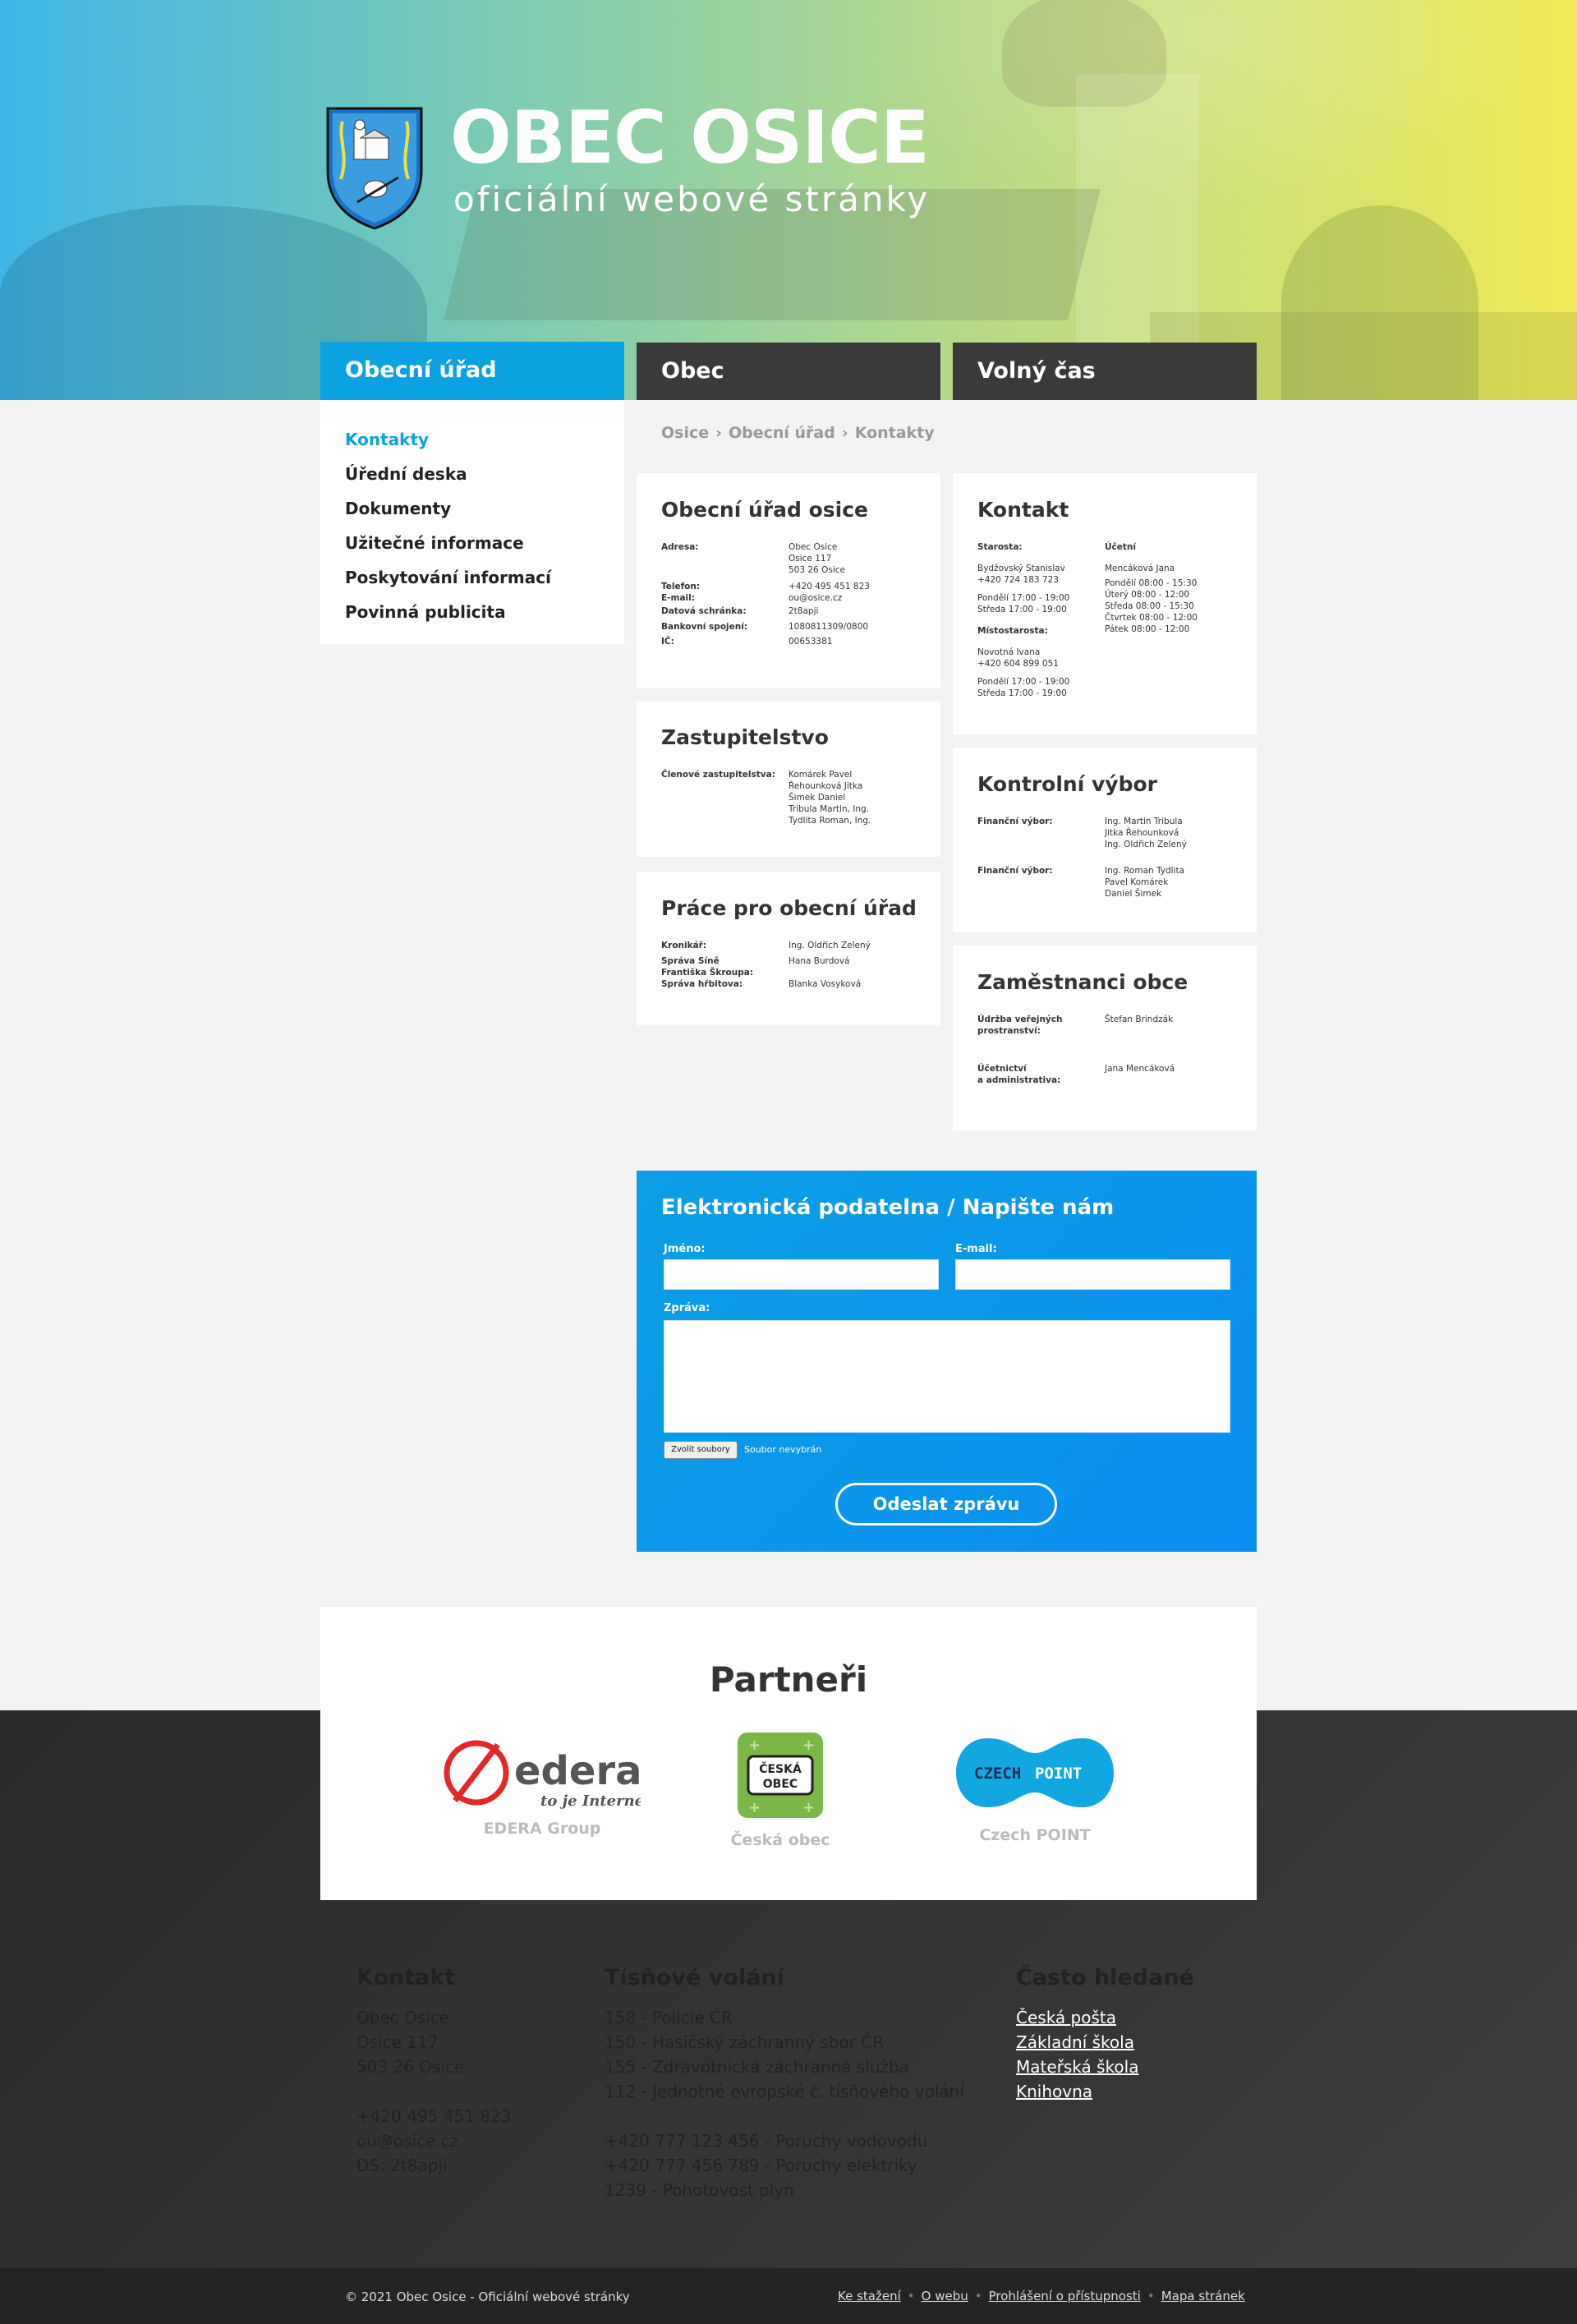 The width and height of the screenshot is (1577, 2324). Describe the element at coordinates (945, 2296) in the screenshot. I see `link-o-webu: O webu` at that location.